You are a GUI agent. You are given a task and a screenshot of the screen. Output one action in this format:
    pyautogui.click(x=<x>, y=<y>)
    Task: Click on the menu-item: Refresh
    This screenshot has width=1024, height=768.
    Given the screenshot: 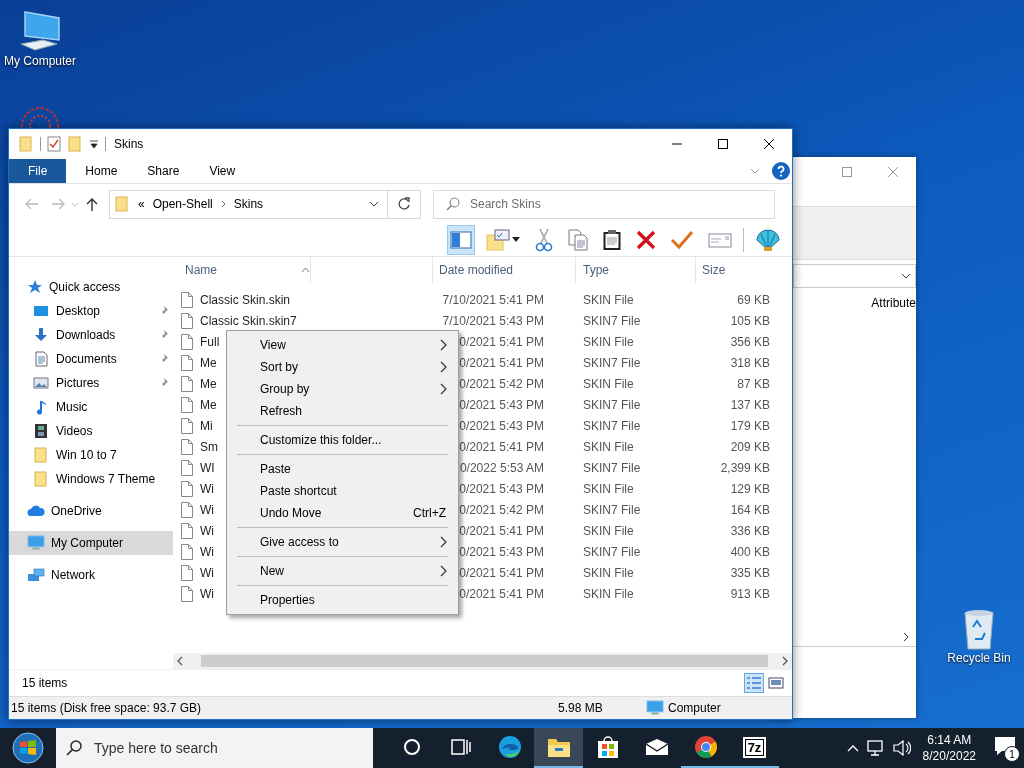 What is the action you would take?
    pyautogui.click(x=342, y=411)
    